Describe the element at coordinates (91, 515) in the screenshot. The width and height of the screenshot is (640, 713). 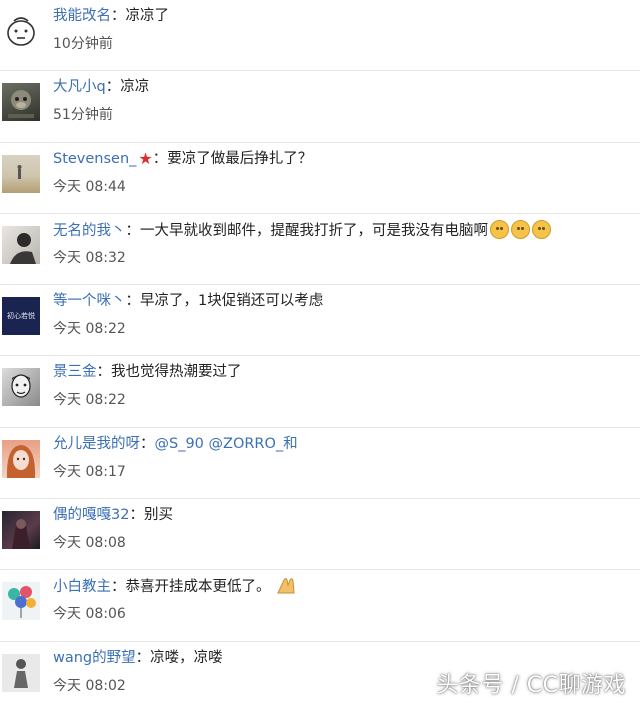
I see `username-link: 偶的嘎嘎32` at that location.